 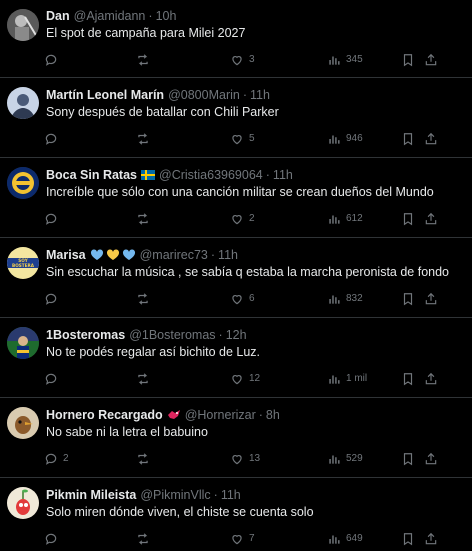 I want to click on author-name: Pikmin Mileista, so click(x=91, y=495).